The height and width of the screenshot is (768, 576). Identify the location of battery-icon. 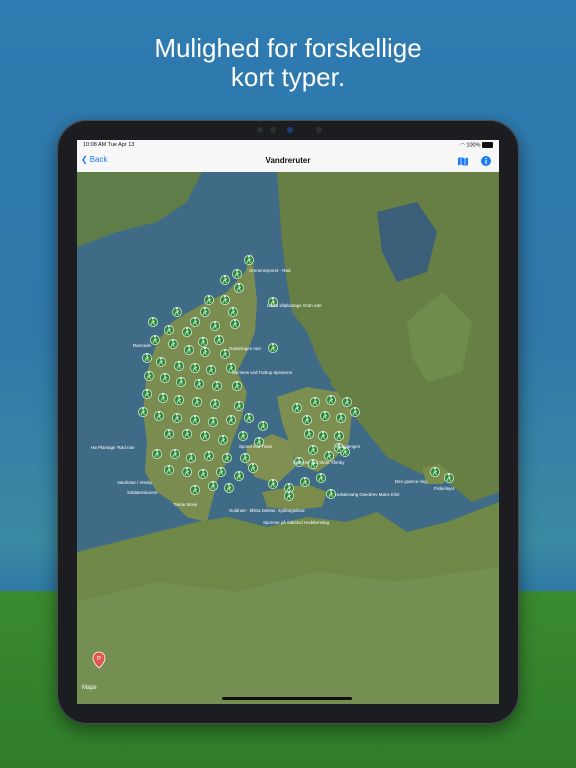
(487, 145).